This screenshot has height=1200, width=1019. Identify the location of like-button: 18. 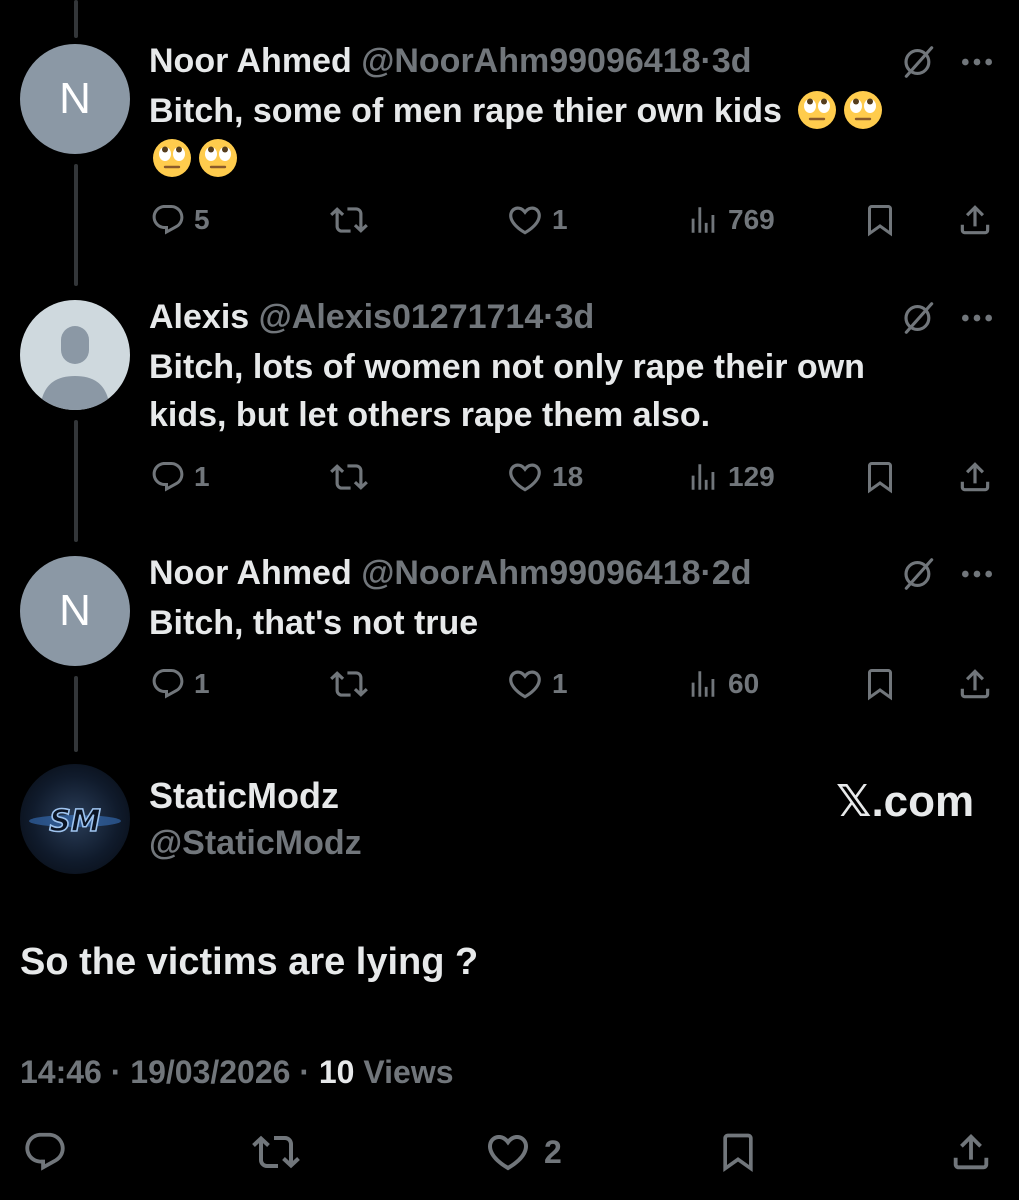
(544, 477).